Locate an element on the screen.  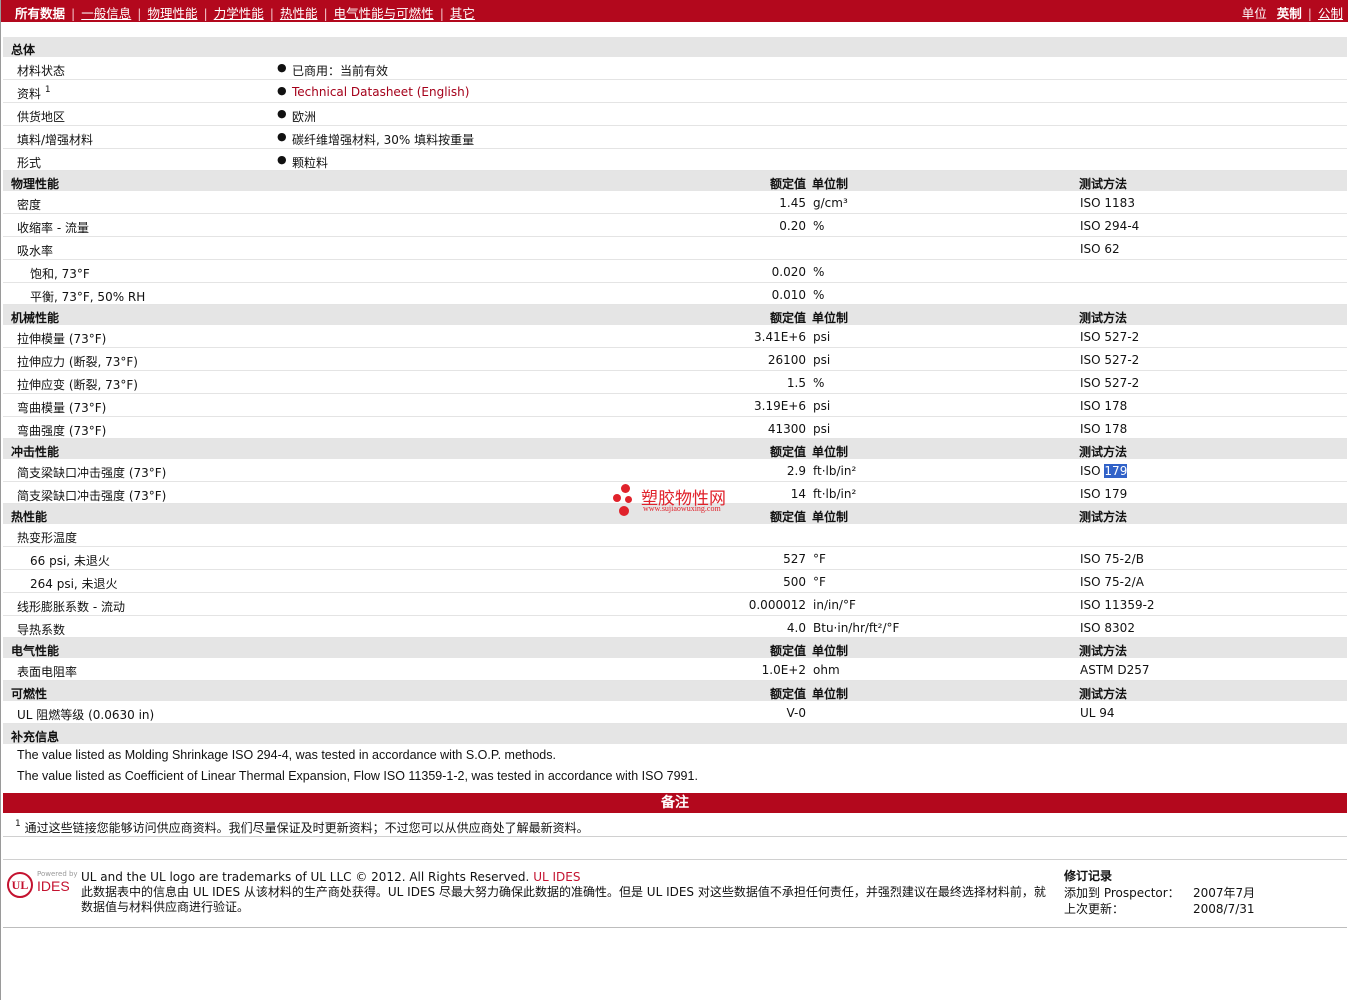
nav-other: 其它 is located at coordinates (462, 13).